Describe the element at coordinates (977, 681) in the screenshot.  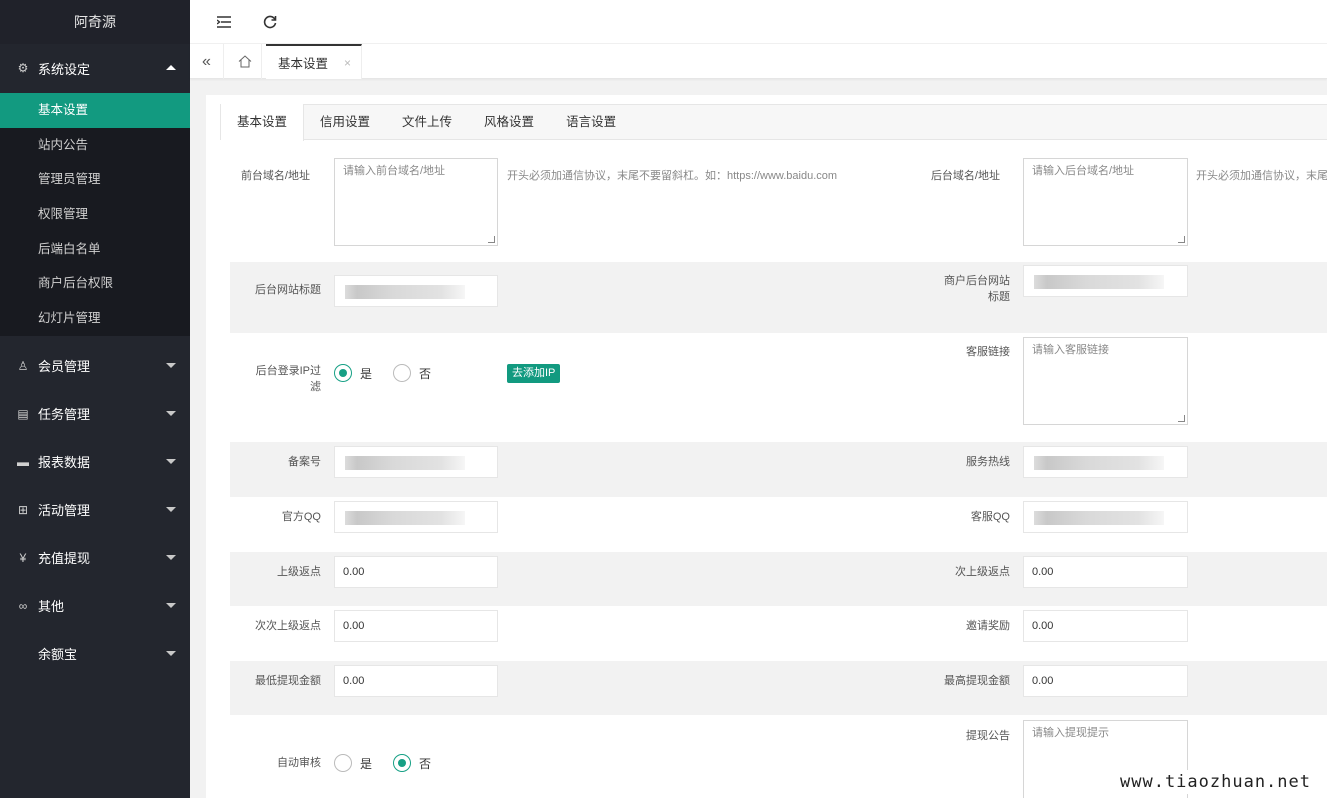
I see `max-withdraw-label: 最高提现金额` at that location.